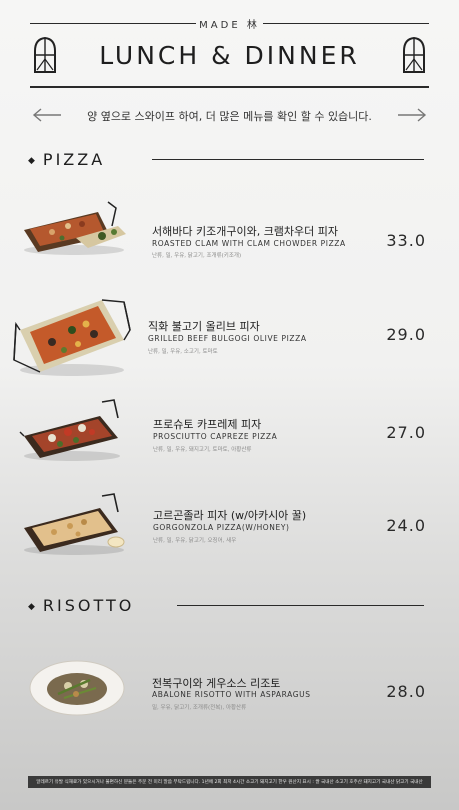 This screenshot has height=810, width=459. I want to click on section-title: PIZZA, so click(74, 159).